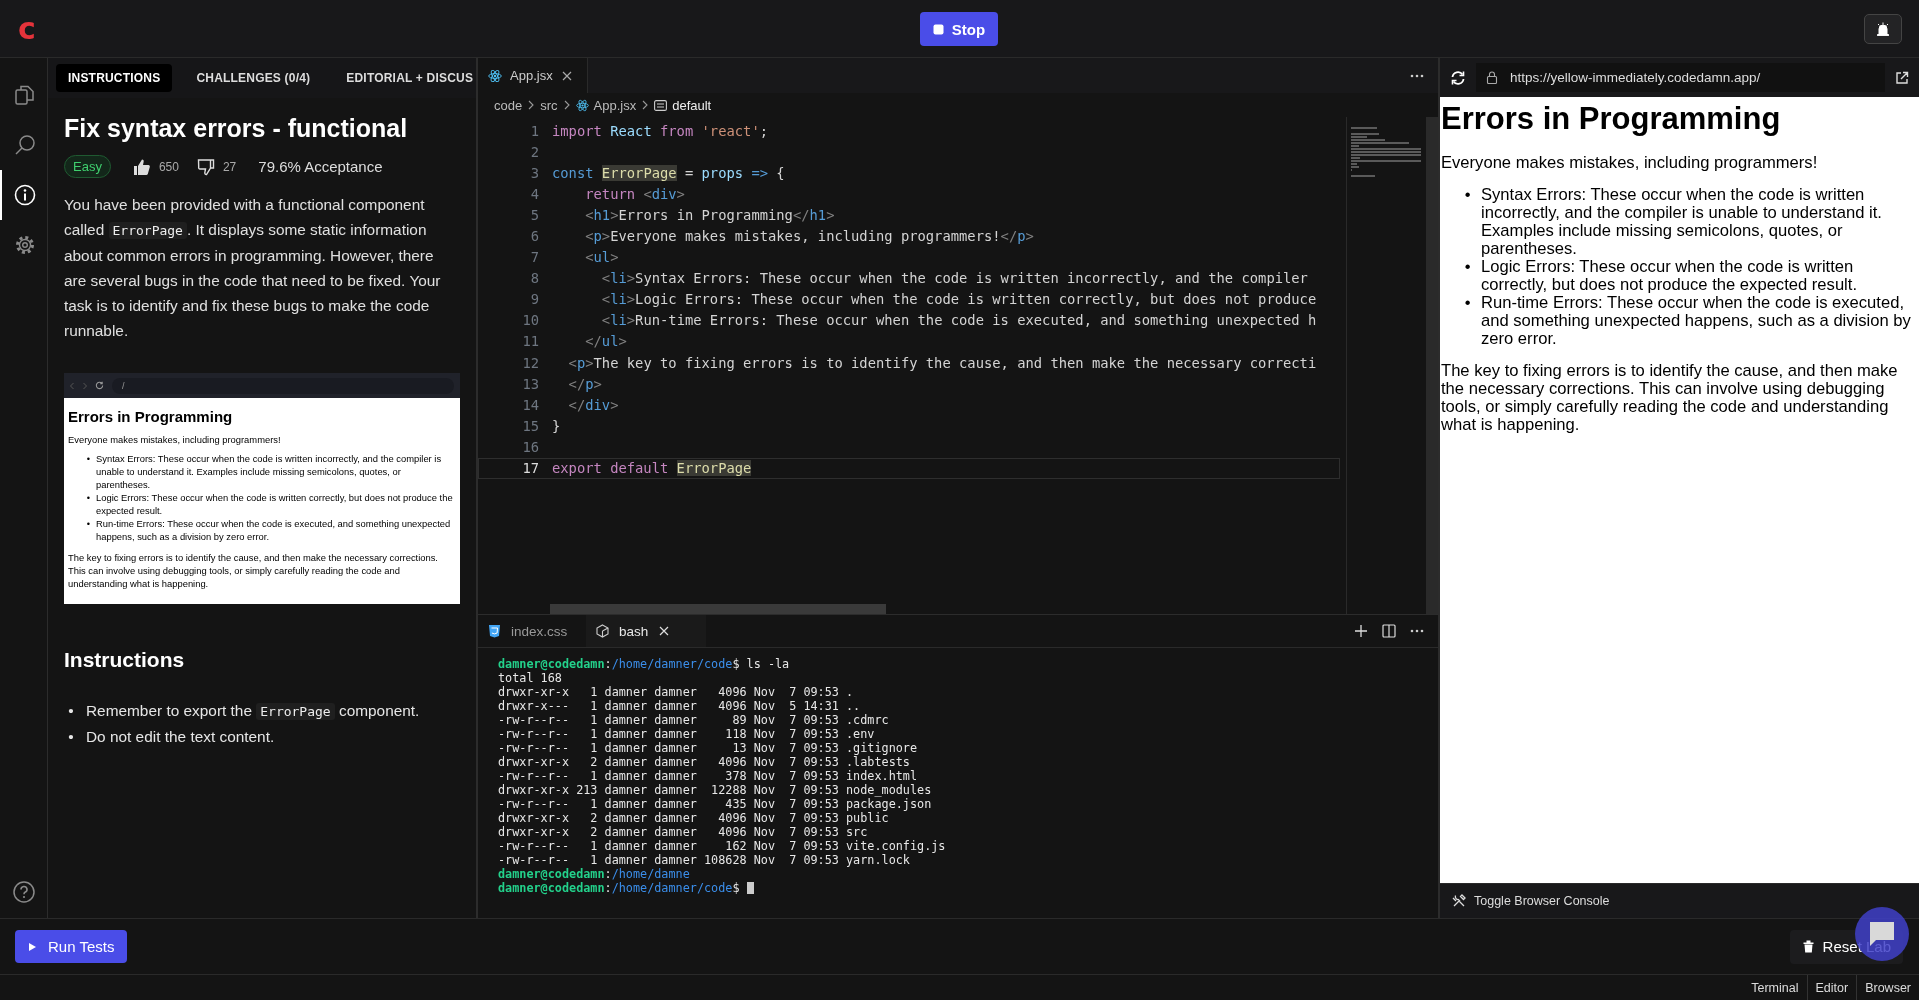 The width and height of the screenshot is (1919, 1000). What do you see at coordinates (693, 818) in the screenshot?
I see `terminal-line: drwxr-xr-x 2 damner damner 4096 Nov 7 09:53 public` at bounding box center [693, 818].